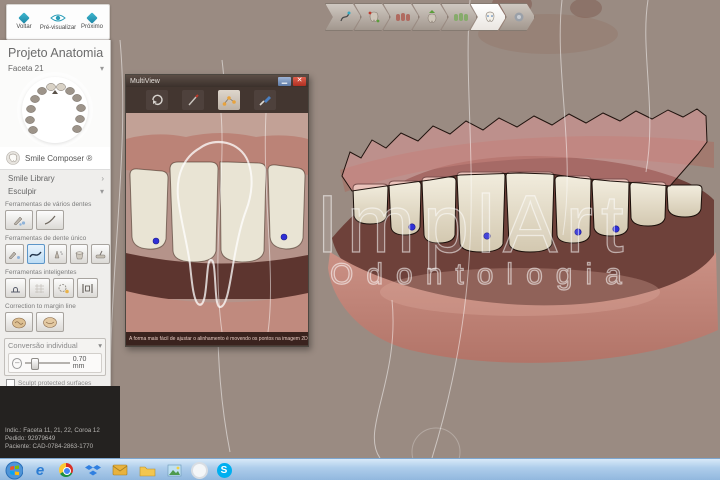 Image resolution: width=720 pixels, height=480 pixels. What do you see at coordinates (299, 81) in the screenshot?
I see `close-button: ✕` at bounding box center [299, 81].